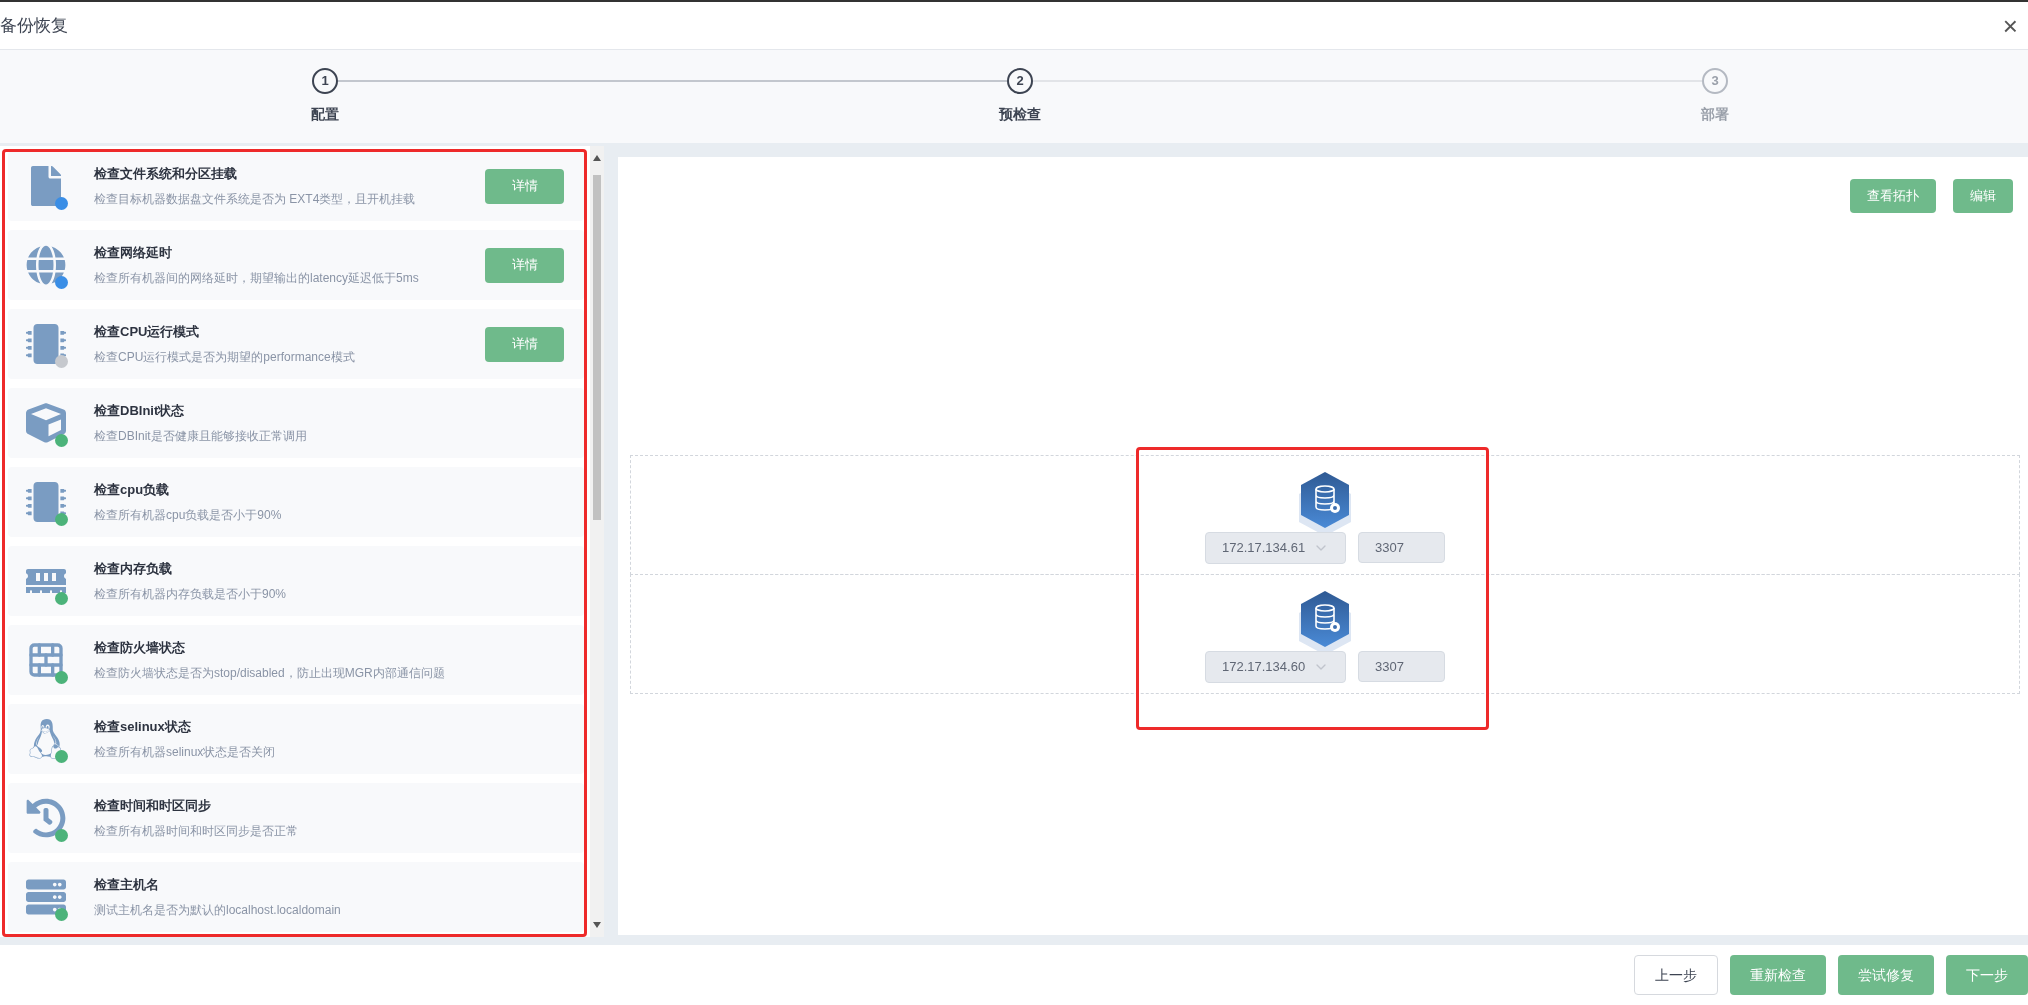  Describe the element at coordinates (2010, 25) in the screenshot. I see `close-button: ×` at that location.